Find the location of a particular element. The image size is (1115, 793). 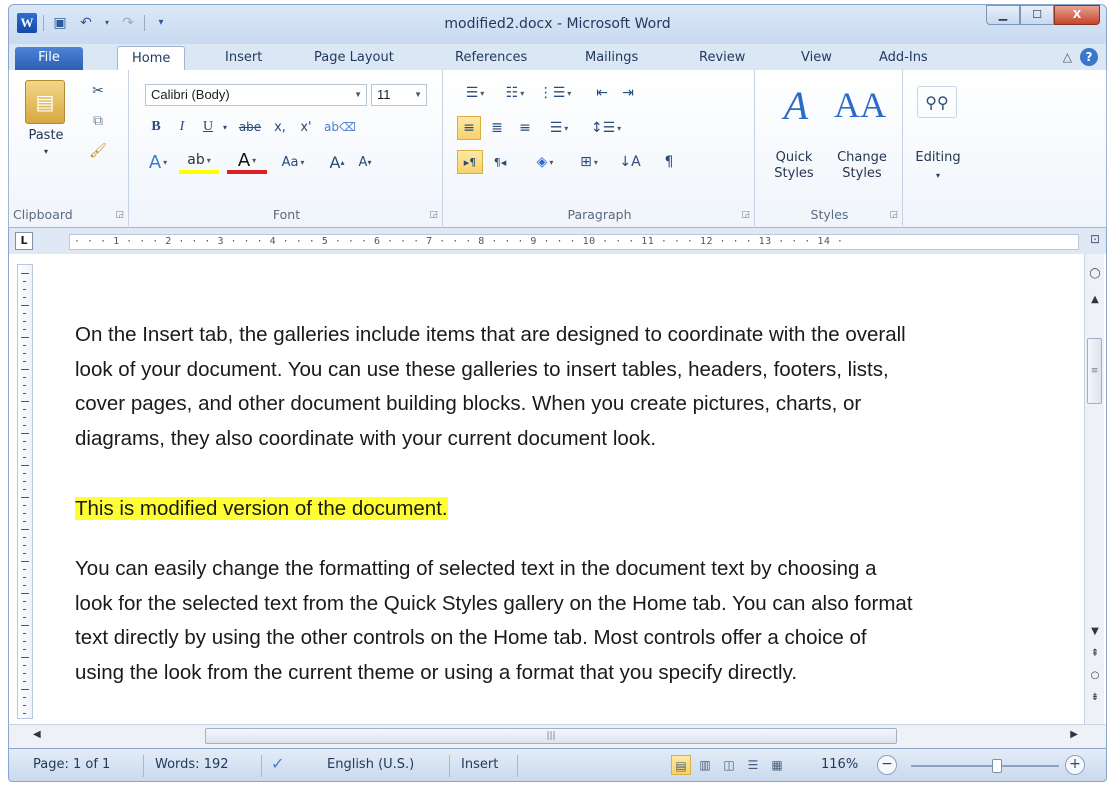

strikethrough-button: abe is located at coordinates (250, 127).